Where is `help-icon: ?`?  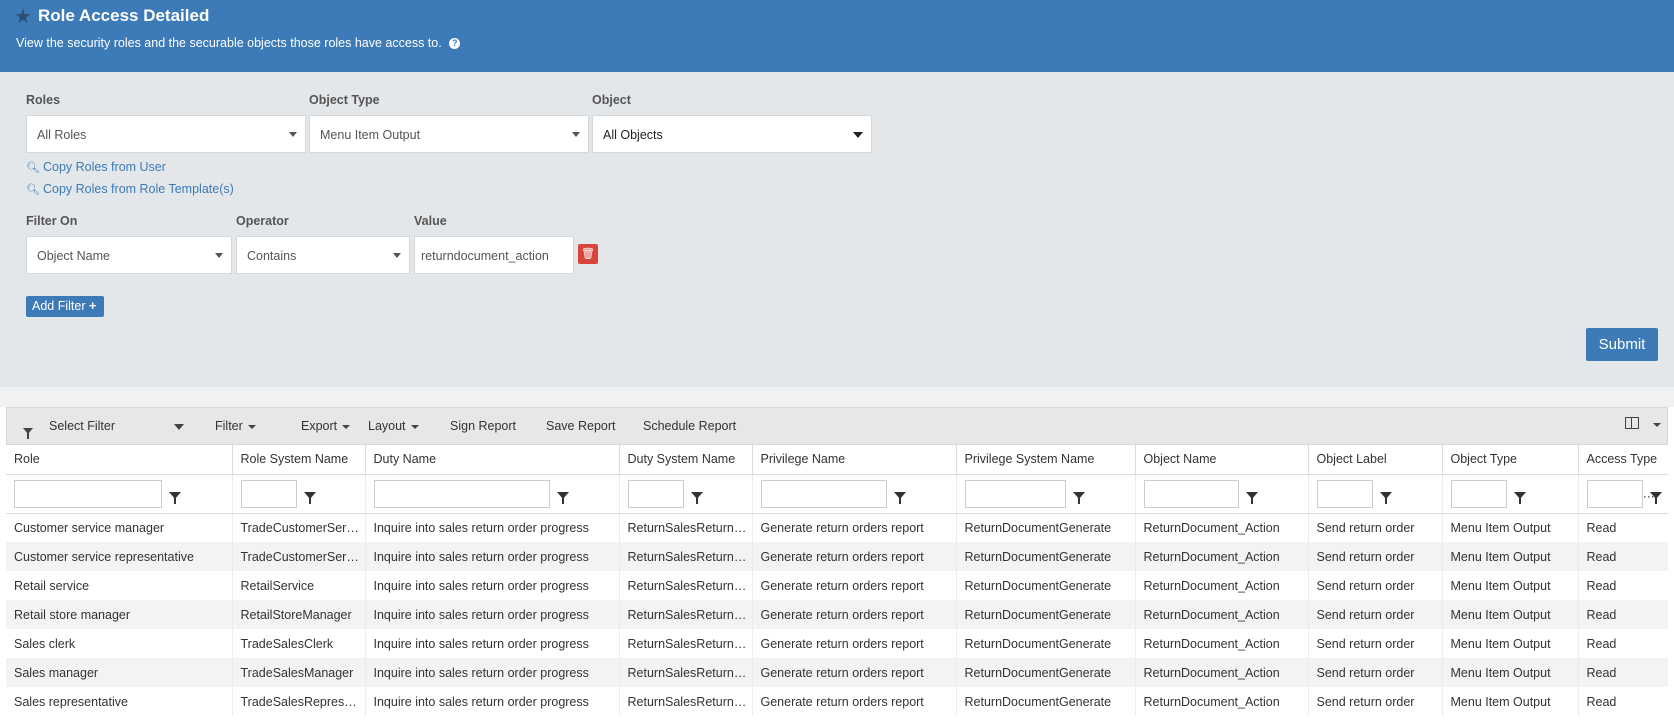
help-icon: ? is located at coordinates (455, 44).